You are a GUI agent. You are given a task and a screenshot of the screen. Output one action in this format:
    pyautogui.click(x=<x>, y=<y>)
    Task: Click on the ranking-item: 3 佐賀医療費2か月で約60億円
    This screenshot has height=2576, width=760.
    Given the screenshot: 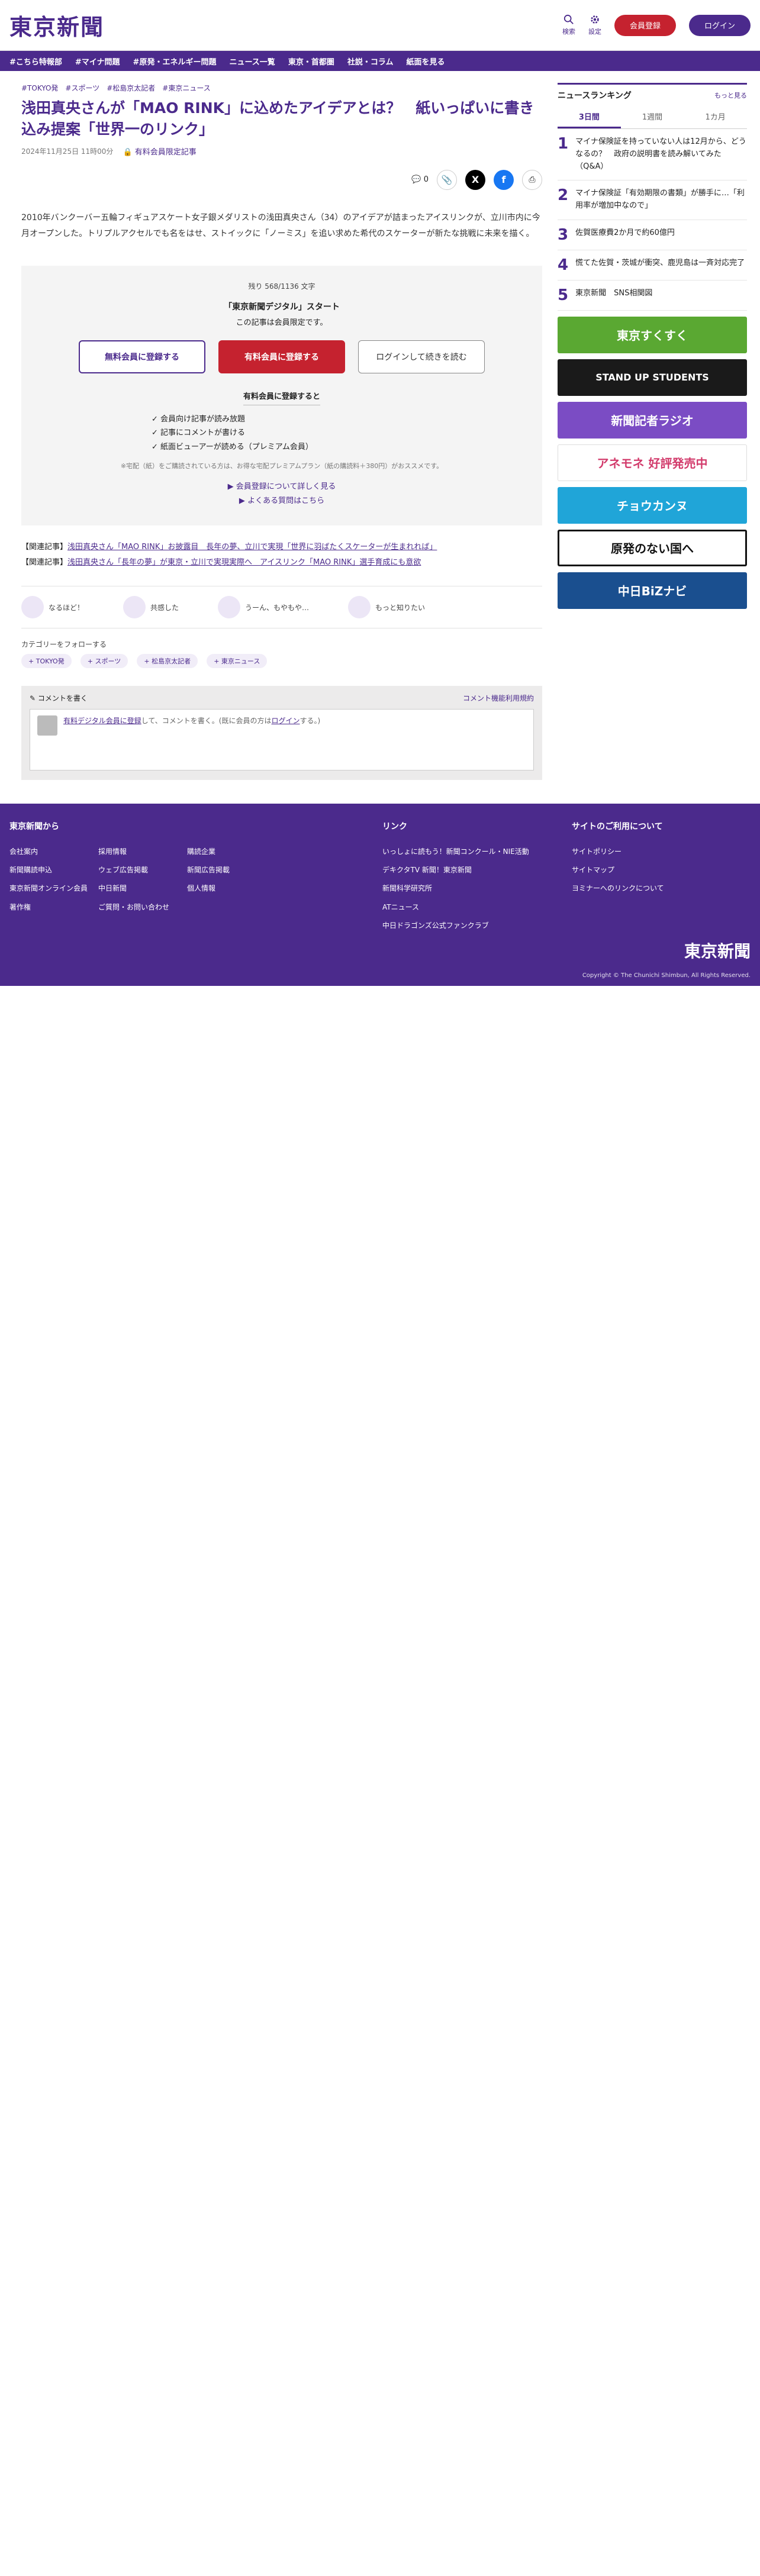 What is the action you would take?
    pyautogui.click(x=652, y=235)
    